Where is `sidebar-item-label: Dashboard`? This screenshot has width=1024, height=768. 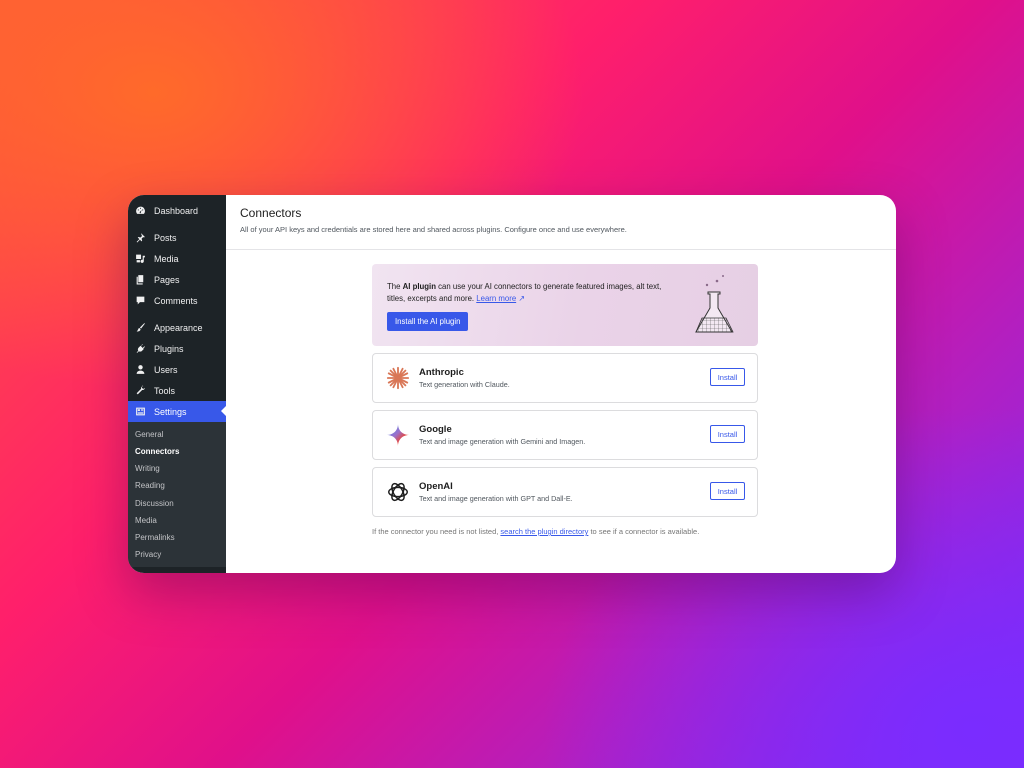 sidebar-item-label: Dashboard is located at coordinates (176, 210).